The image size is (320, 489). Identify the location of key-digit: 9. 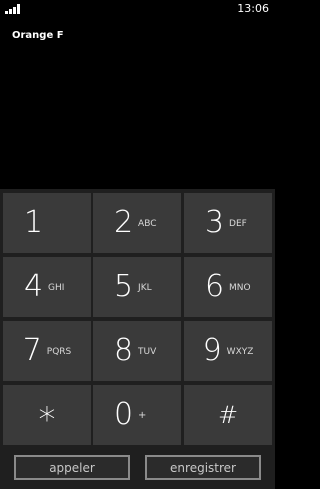
(212, 350).